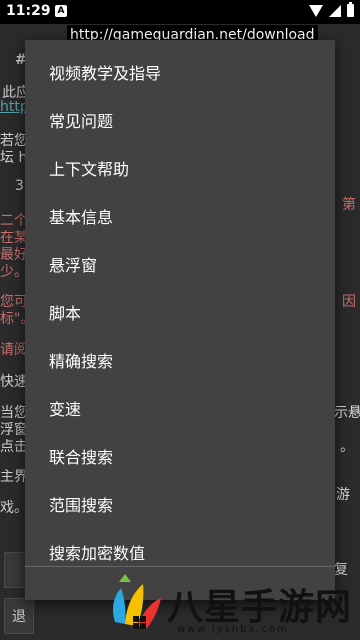 This screenshot has height=640, width=360. I want to click on menu-item-faq: 常见问题, so click(180, 120).